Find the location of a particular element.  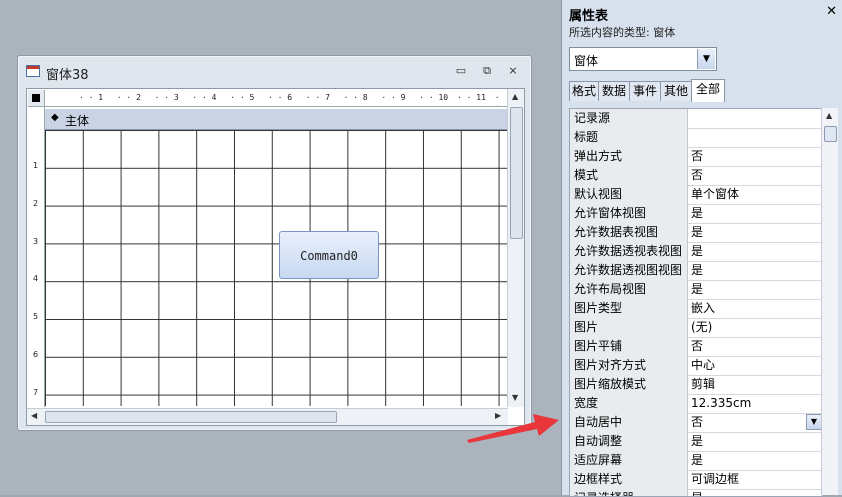

property-row: 允许数据透视图视图是 is located at coordinates (696, 271).